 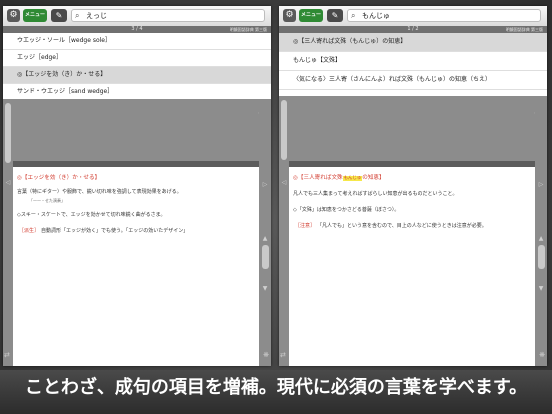 I want to click on entry-headword: ◎【三人寄れば文殊もんじゅの知恵】, so click(x=339, y=178).